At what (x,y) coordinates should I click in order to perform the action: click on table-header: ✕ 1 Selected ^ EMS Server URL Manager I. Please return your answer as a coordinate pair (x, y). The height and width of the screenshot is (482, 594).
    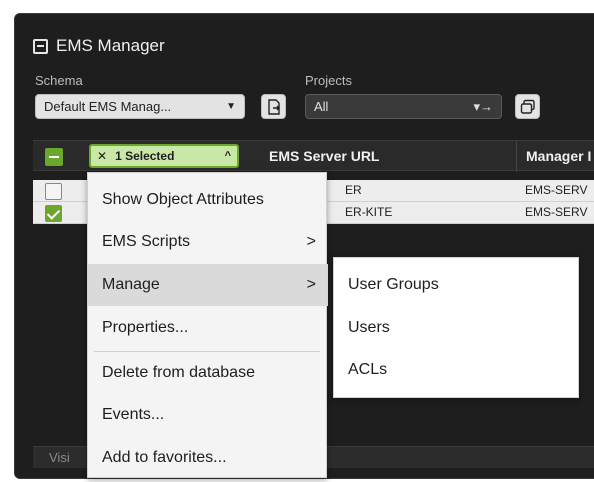
    Looking at the image, I should click on (313, 156).